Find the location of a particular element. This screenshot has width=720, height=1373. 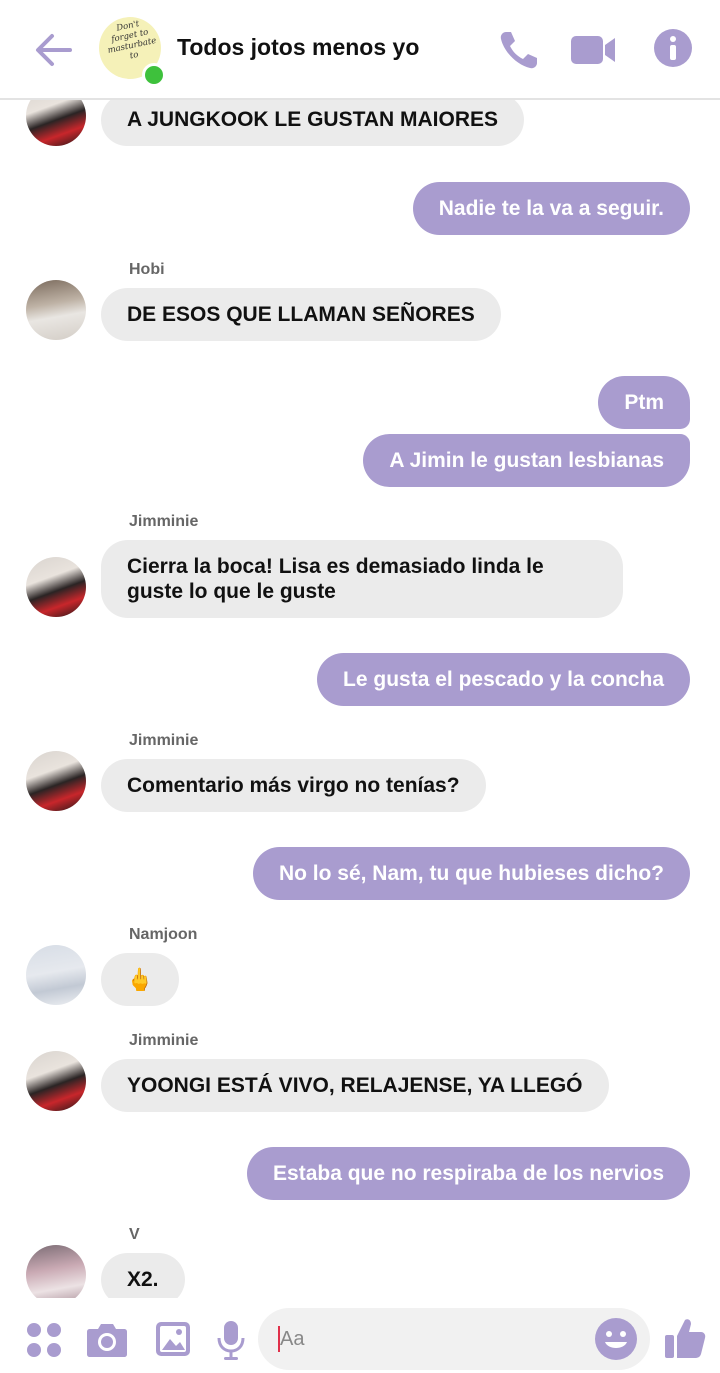

outgoing-message: Estaba que no respiraba de los nervios is located at coordinates (468, 1173).